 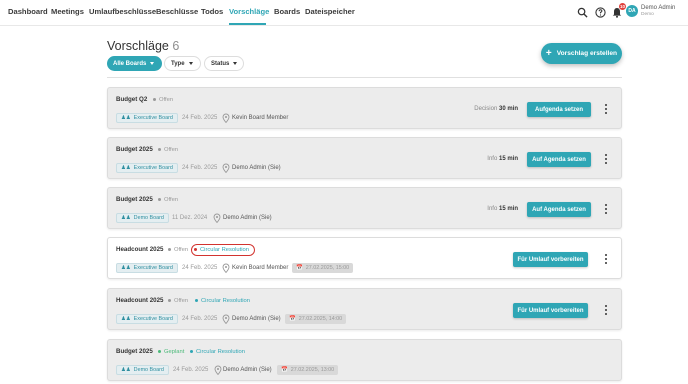 What do you see at coordinates (548, 53) in the screenshot?
I see `plus-icon: +` at bounding box center [548, 53].